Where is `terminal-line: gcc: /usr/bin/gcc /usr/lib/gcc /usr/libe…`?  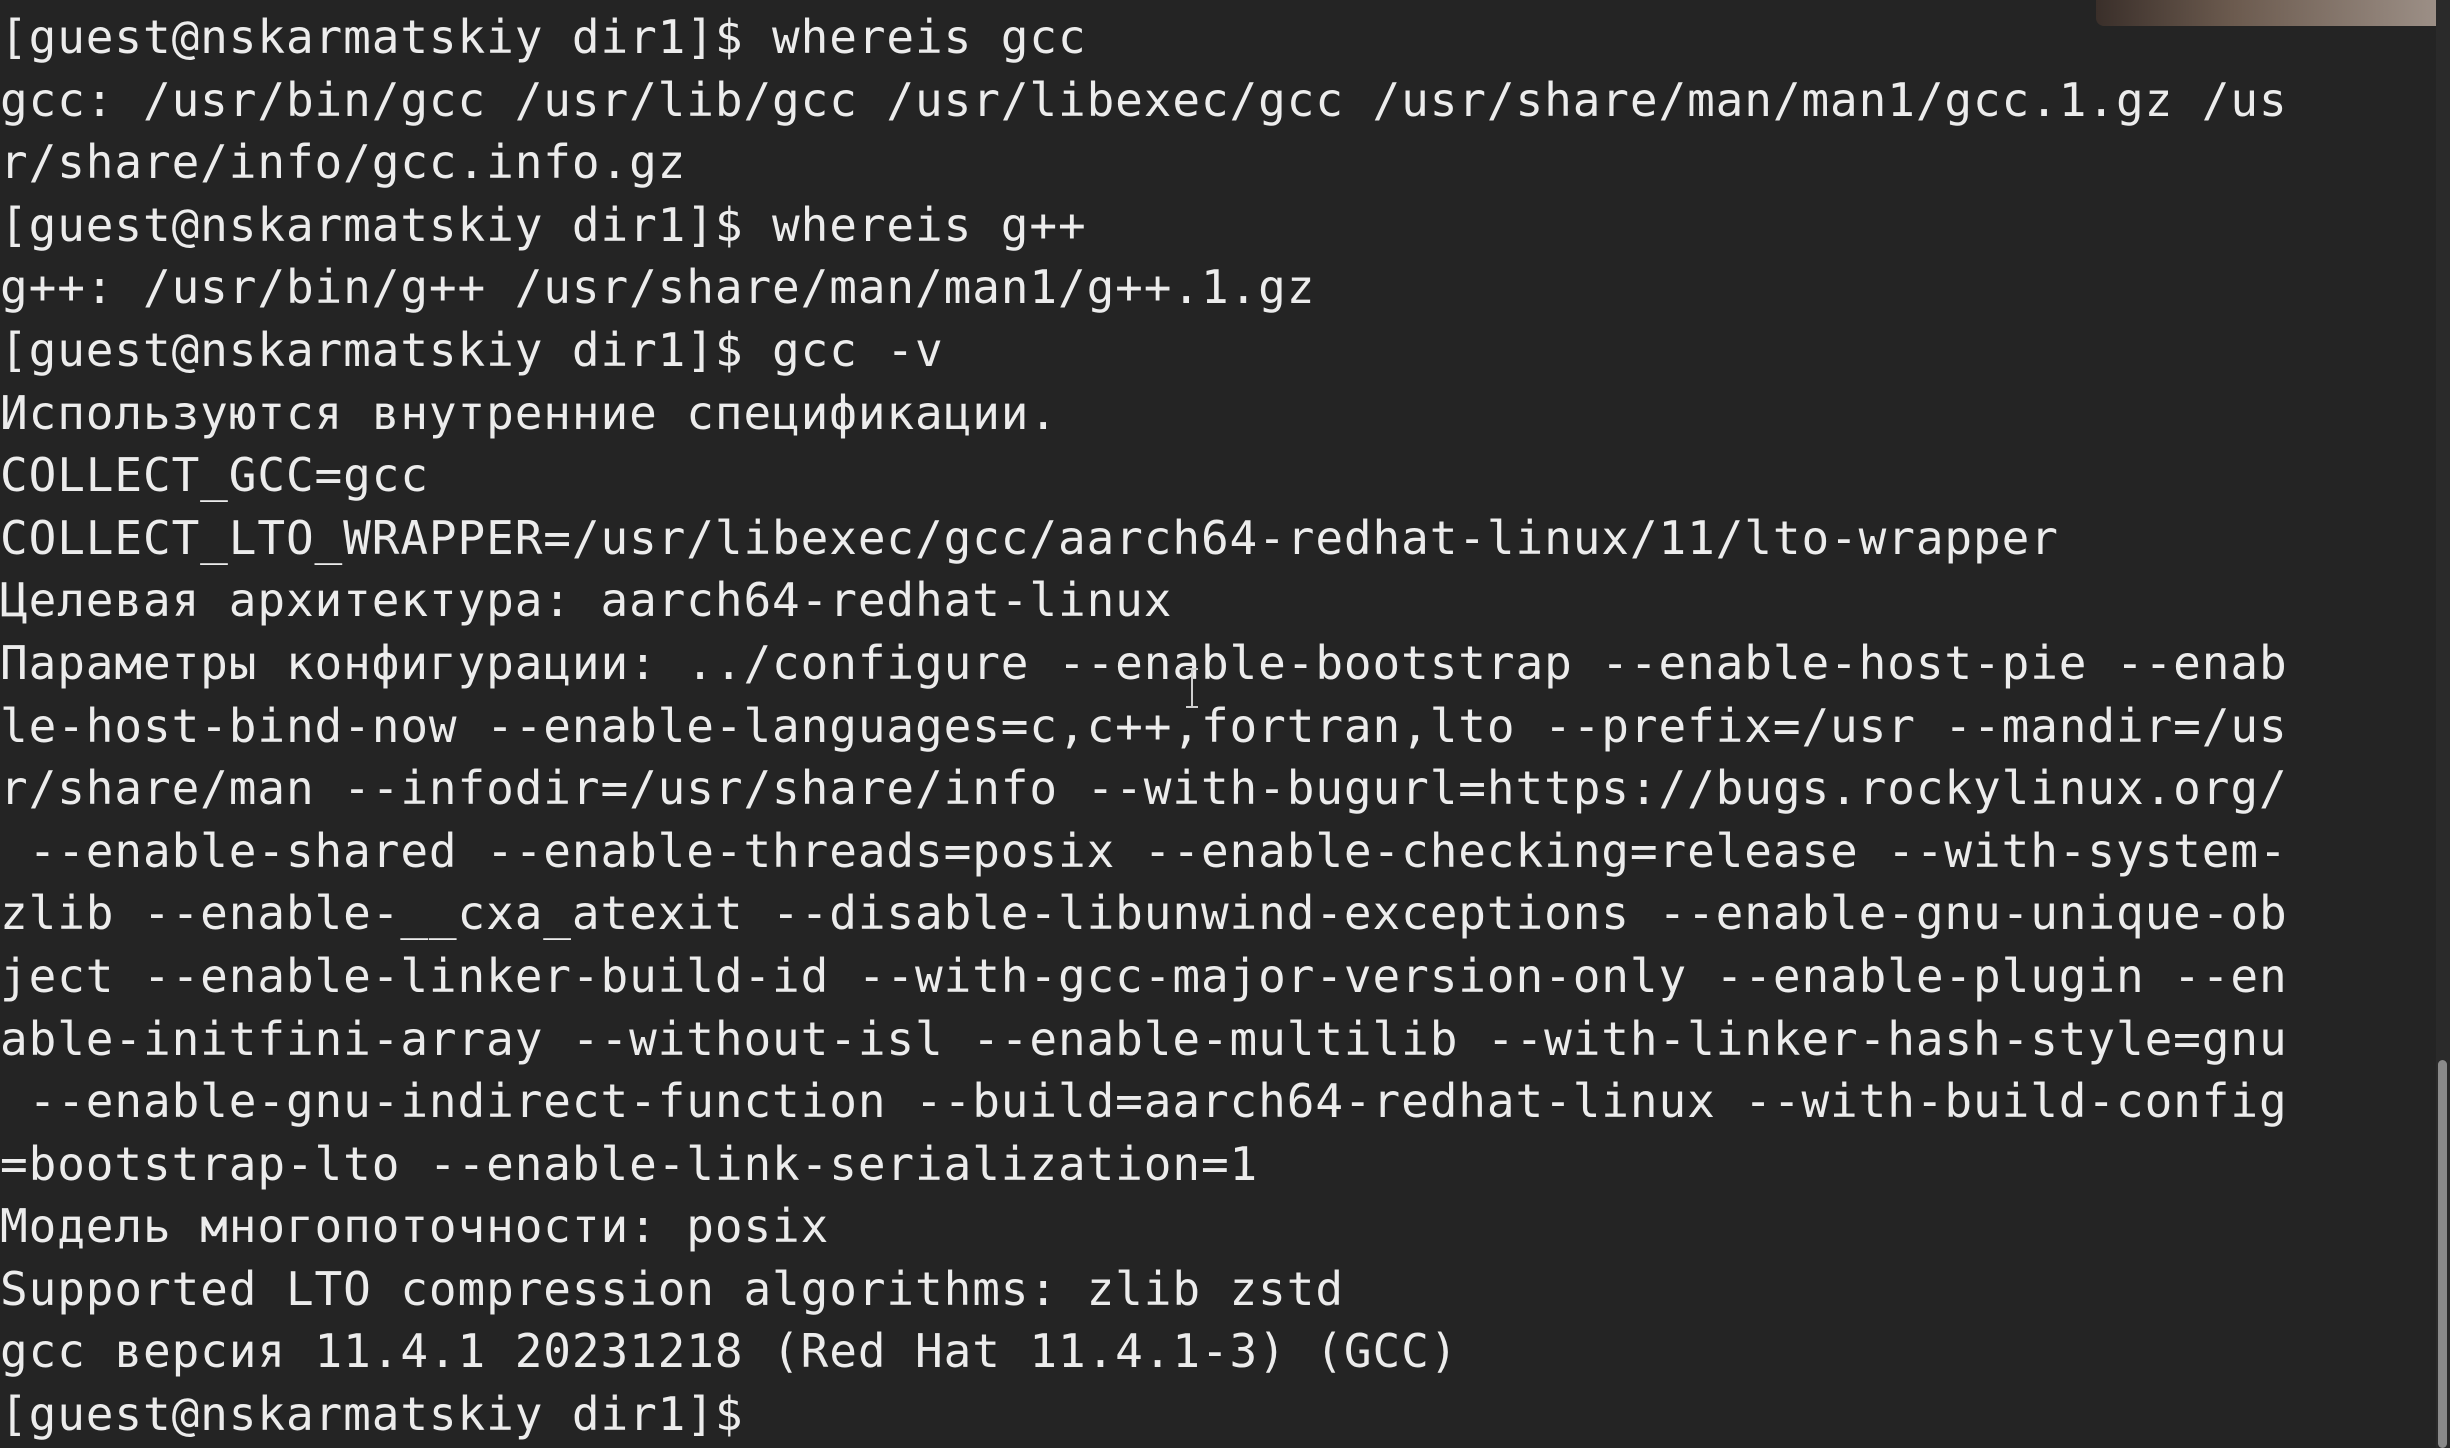
terminal-line: gcc: /usr/bin/gcc /usr/lib/gcc /usr/libe… is located at coordinates (1144, 99).